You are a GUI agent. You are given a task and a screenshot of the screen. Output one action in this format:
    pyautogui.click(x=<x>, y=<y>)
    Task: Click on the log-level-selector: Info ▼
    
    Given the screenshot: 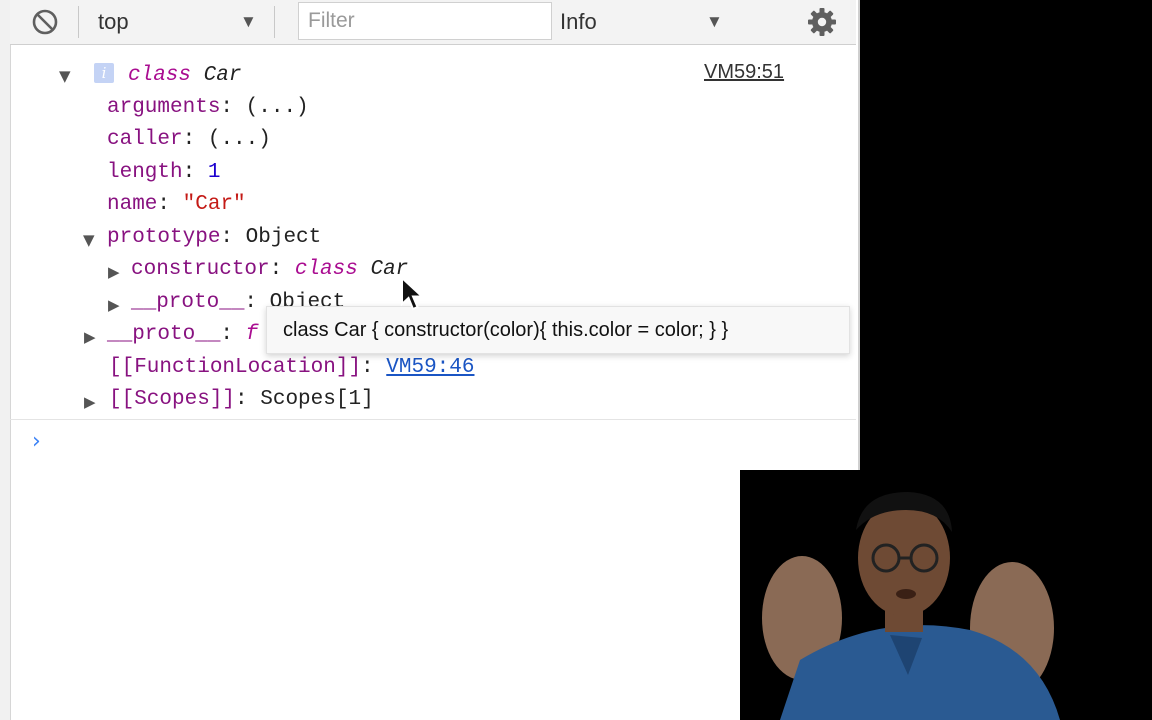 What is the action you would take?
    pyautogui.click(x=645, y=22)
    